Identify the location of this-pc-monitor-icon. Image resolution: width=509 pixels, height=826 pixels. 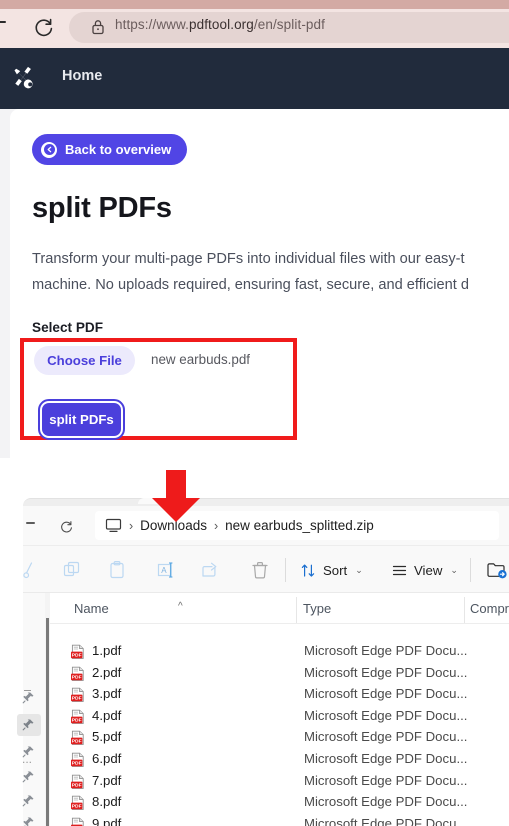
(113, 525).